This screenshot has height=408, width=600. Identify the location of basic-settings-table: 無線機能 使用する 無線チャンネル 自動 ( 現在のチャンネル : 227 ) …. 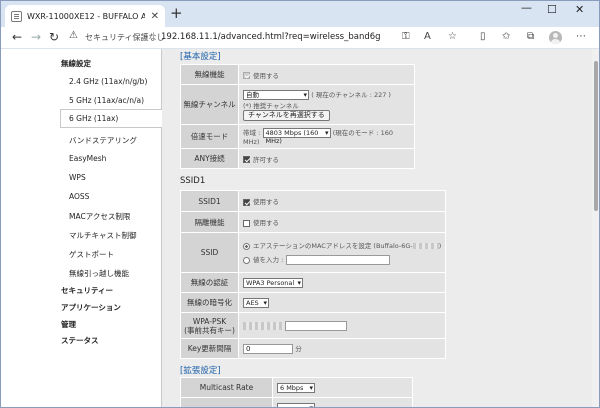
(297, 116).